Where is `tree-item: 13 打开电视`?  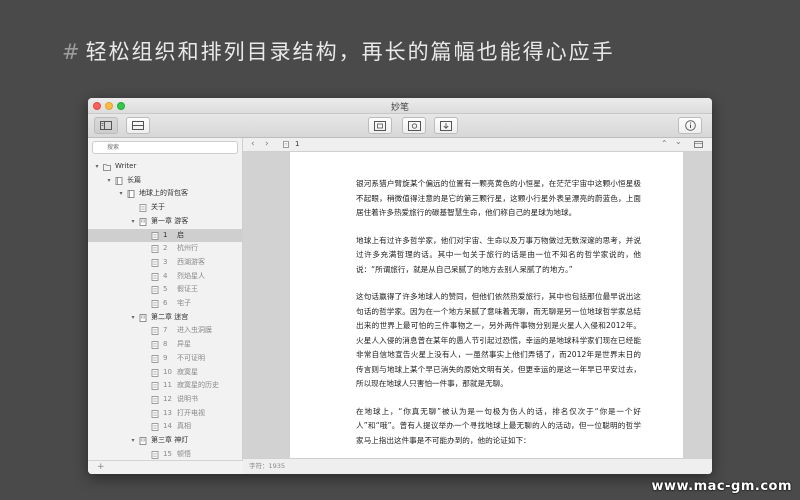
tree-item: 13 打开电视 is located at coordinates (165, 414).